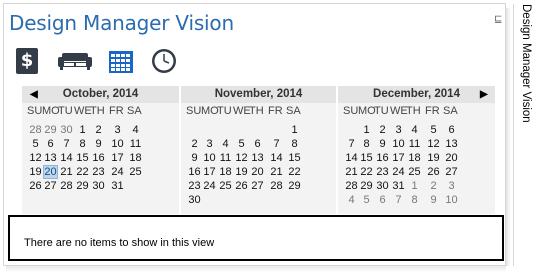 This screenshot has height=276, width=554. I want to click on sofa-icon, so click(75, 61).